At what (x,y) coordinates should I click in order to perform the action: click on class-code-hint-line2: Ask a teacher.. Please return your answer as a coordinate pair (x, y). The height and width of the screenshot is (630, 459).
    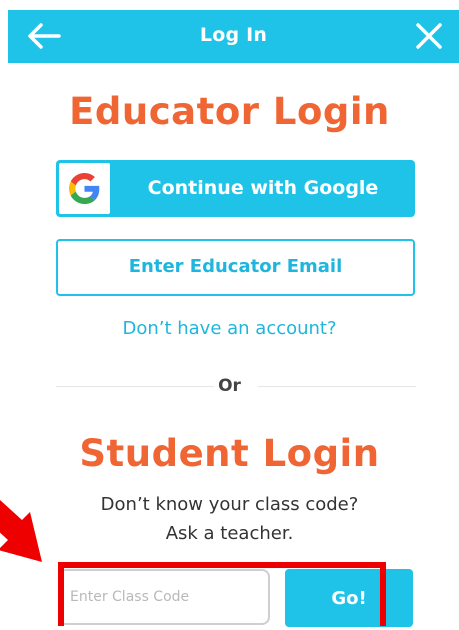
    Looking at the image, I should click on (229, 533).